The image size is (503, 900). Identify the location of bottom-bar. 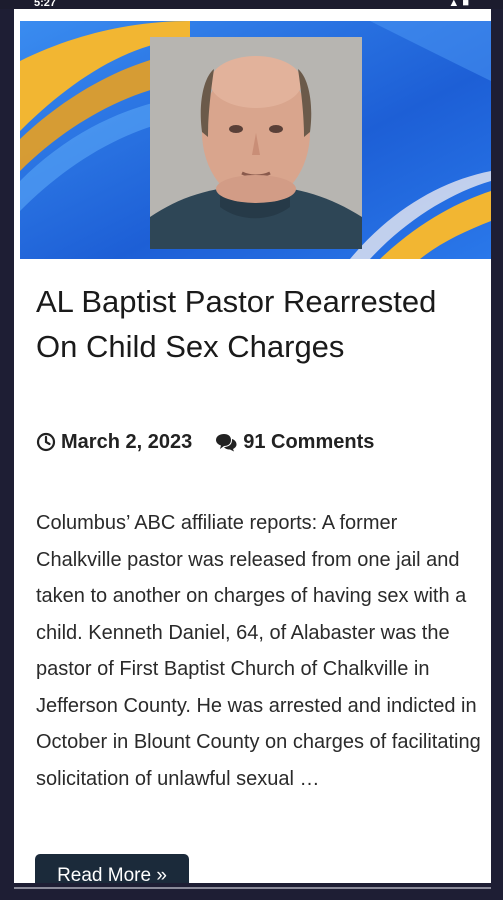
(251, 891).